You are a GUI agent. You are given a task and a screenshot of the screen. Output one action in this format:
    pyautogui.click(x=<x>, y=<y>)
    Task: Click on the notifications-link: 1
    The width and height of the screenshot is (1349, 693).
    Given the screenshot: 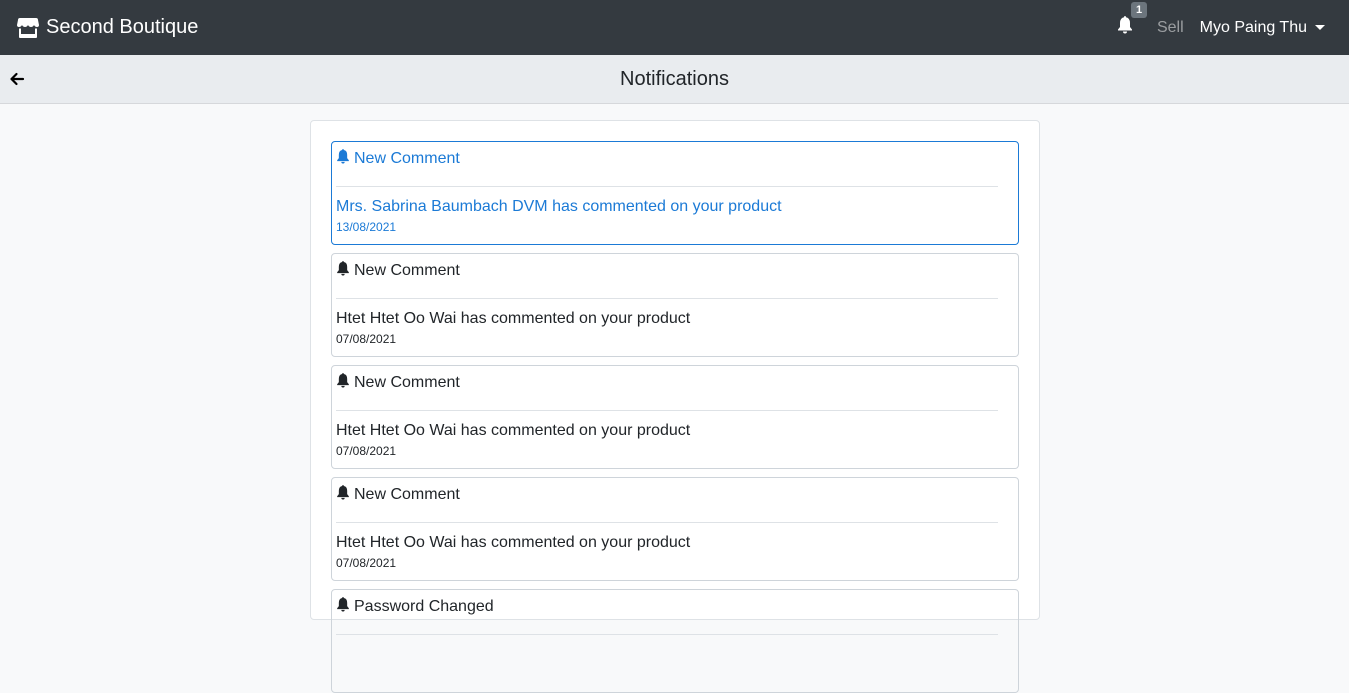 What is the action you would take?
    pyautogui.click(x=1132, y=20)
    